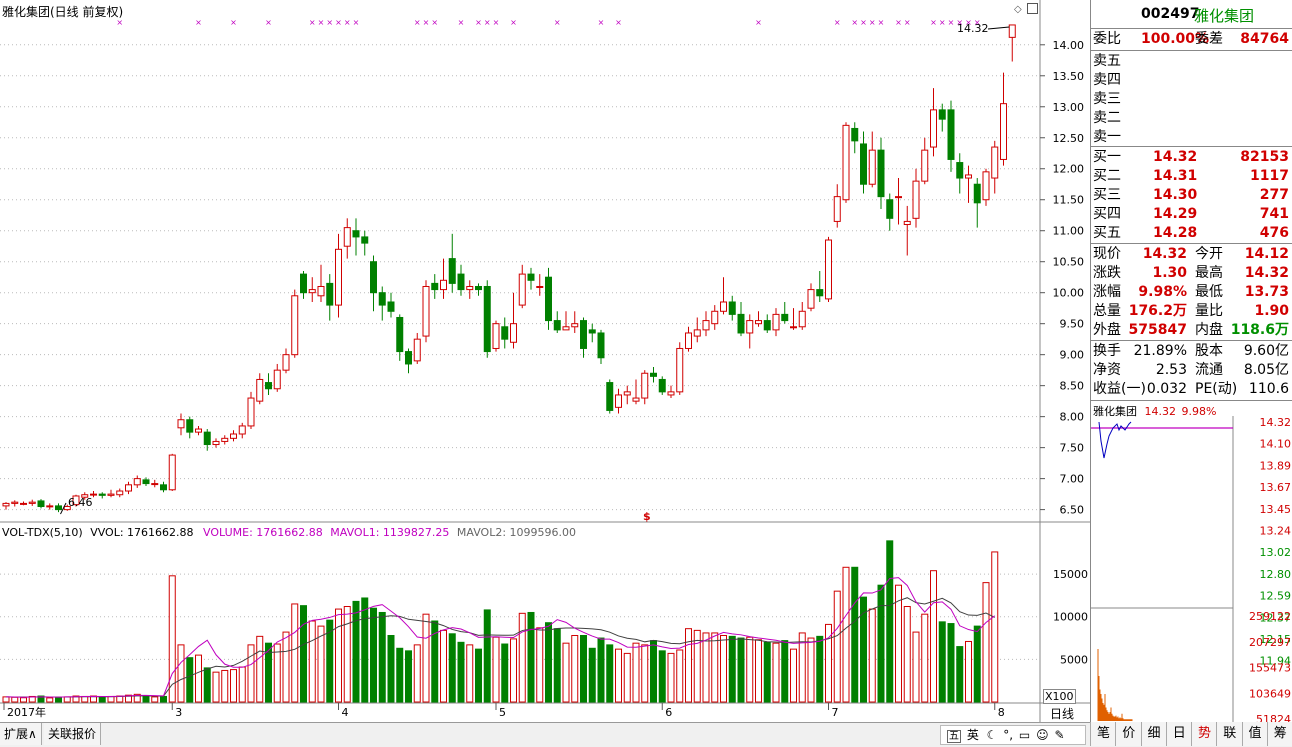 The width and height of the screenshot is (1292, 747). I want to click on ime-five: 五, so click(954, 736).